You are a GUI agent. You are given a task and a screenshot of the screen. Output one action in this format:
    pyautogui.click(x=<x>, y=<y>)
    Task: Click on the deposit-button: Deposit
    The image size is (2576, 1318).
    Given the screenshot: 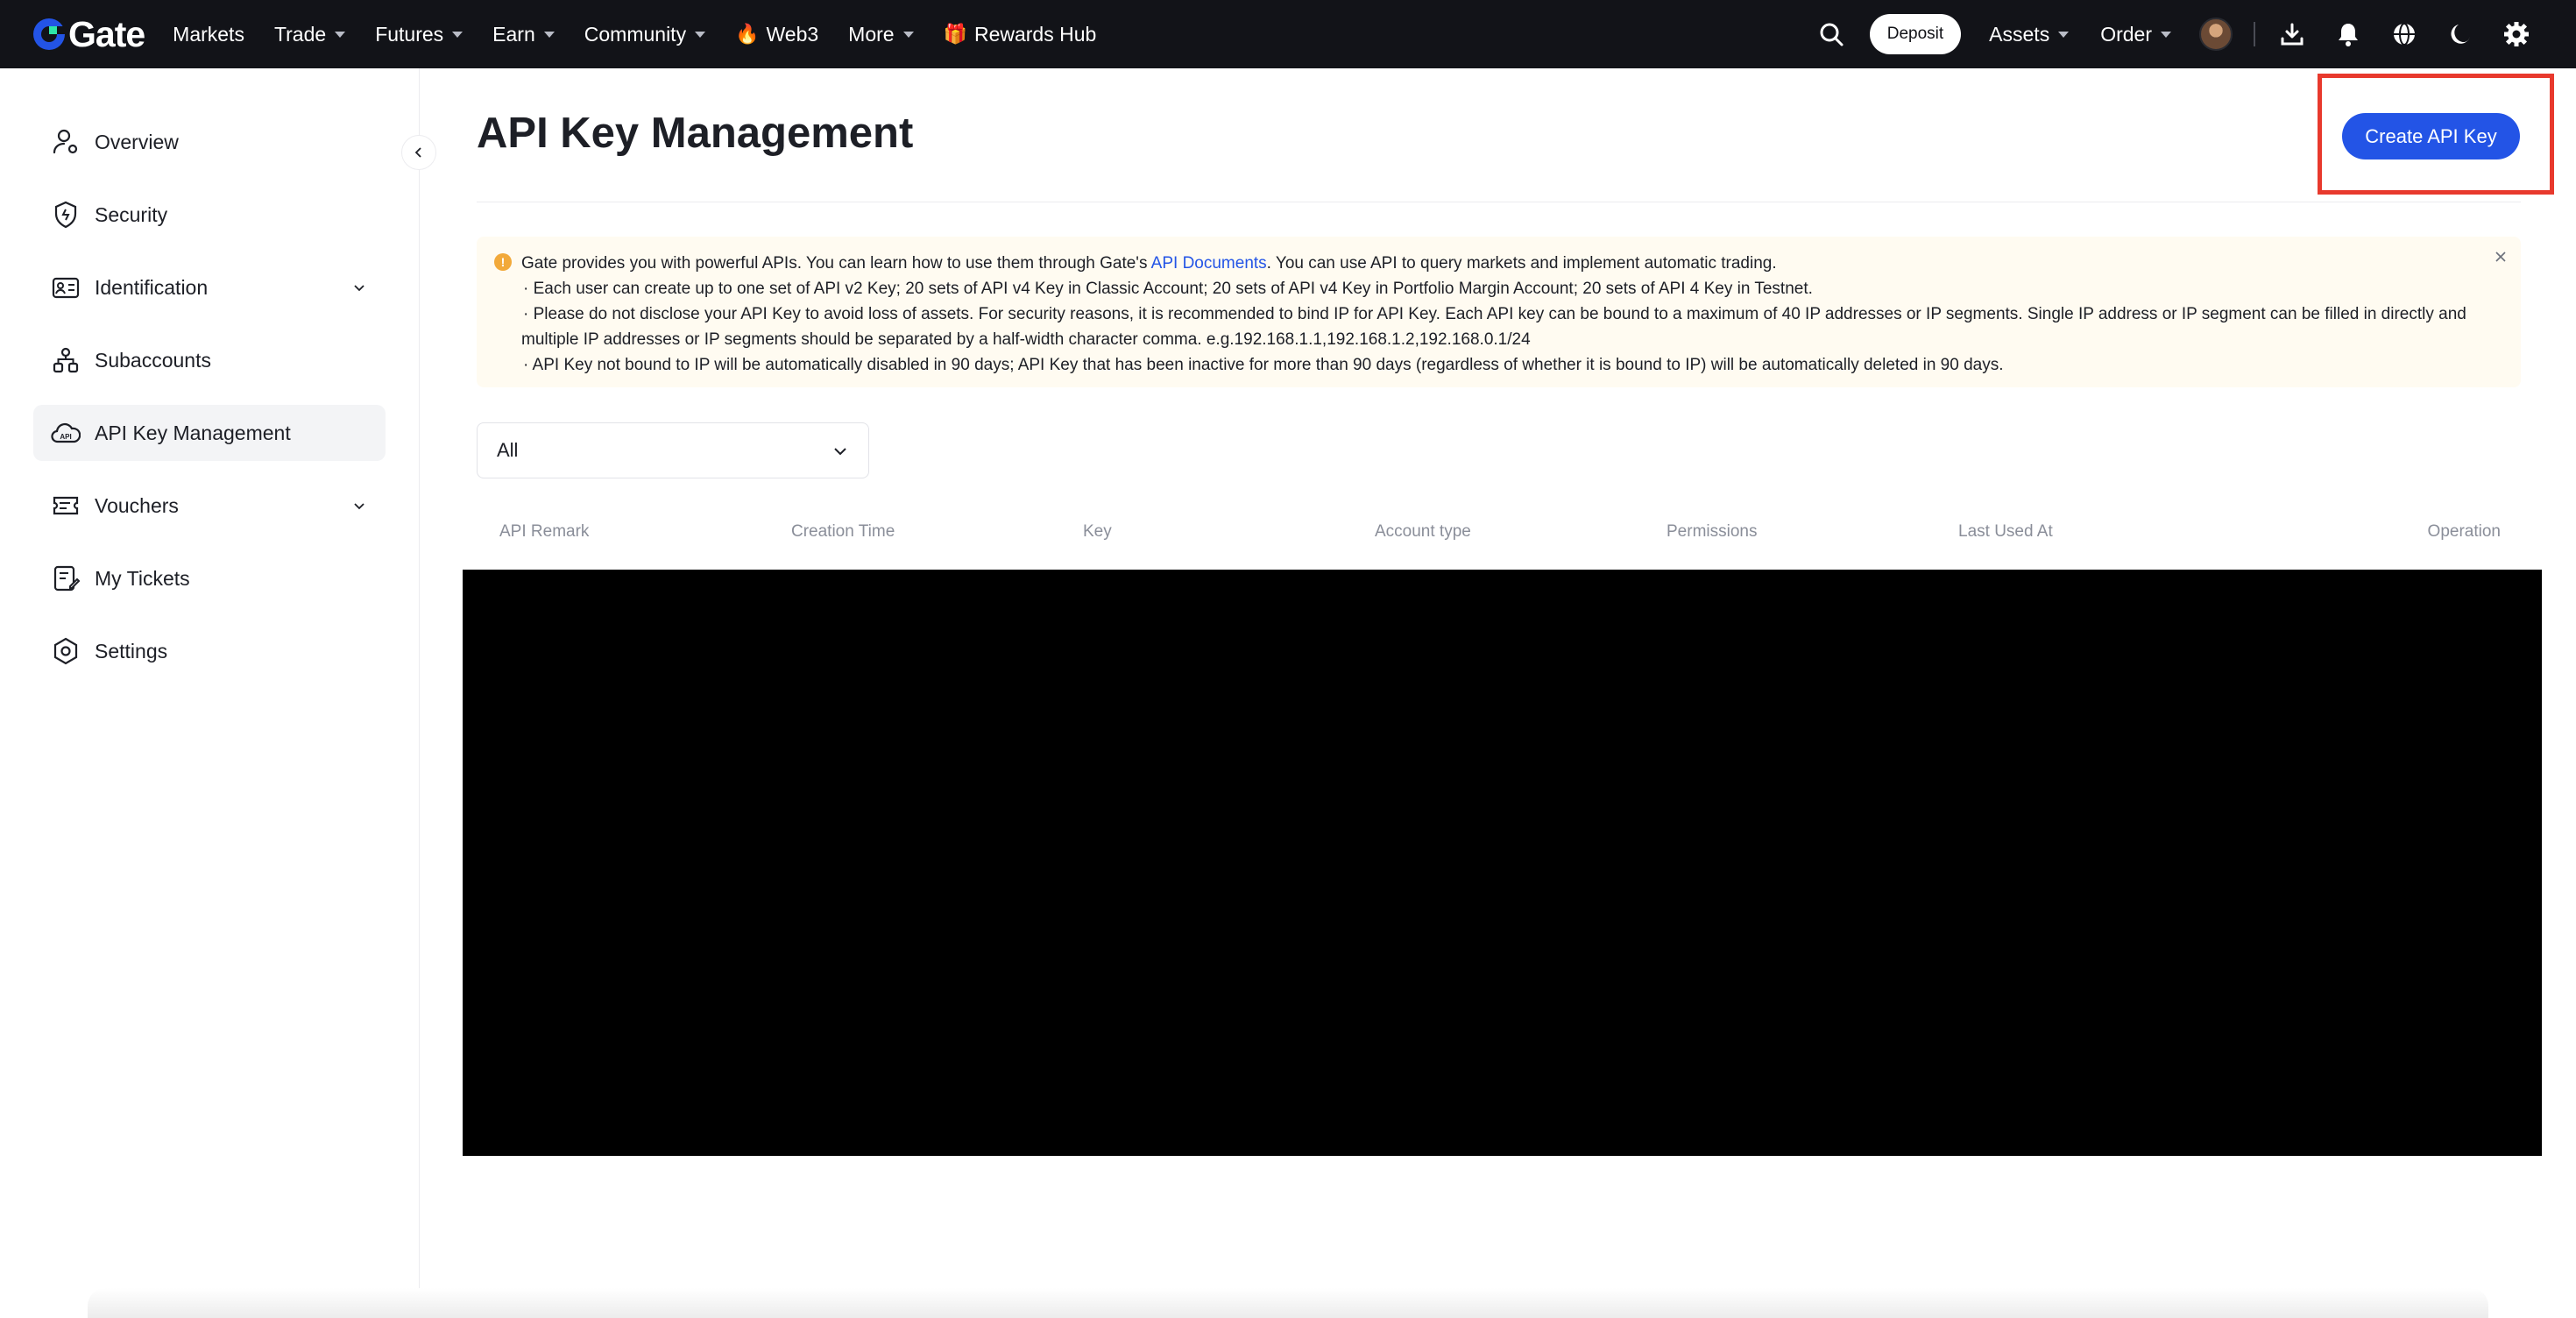 What is the action you would take?
    pyautogui.click(x=1915, y=34)
    